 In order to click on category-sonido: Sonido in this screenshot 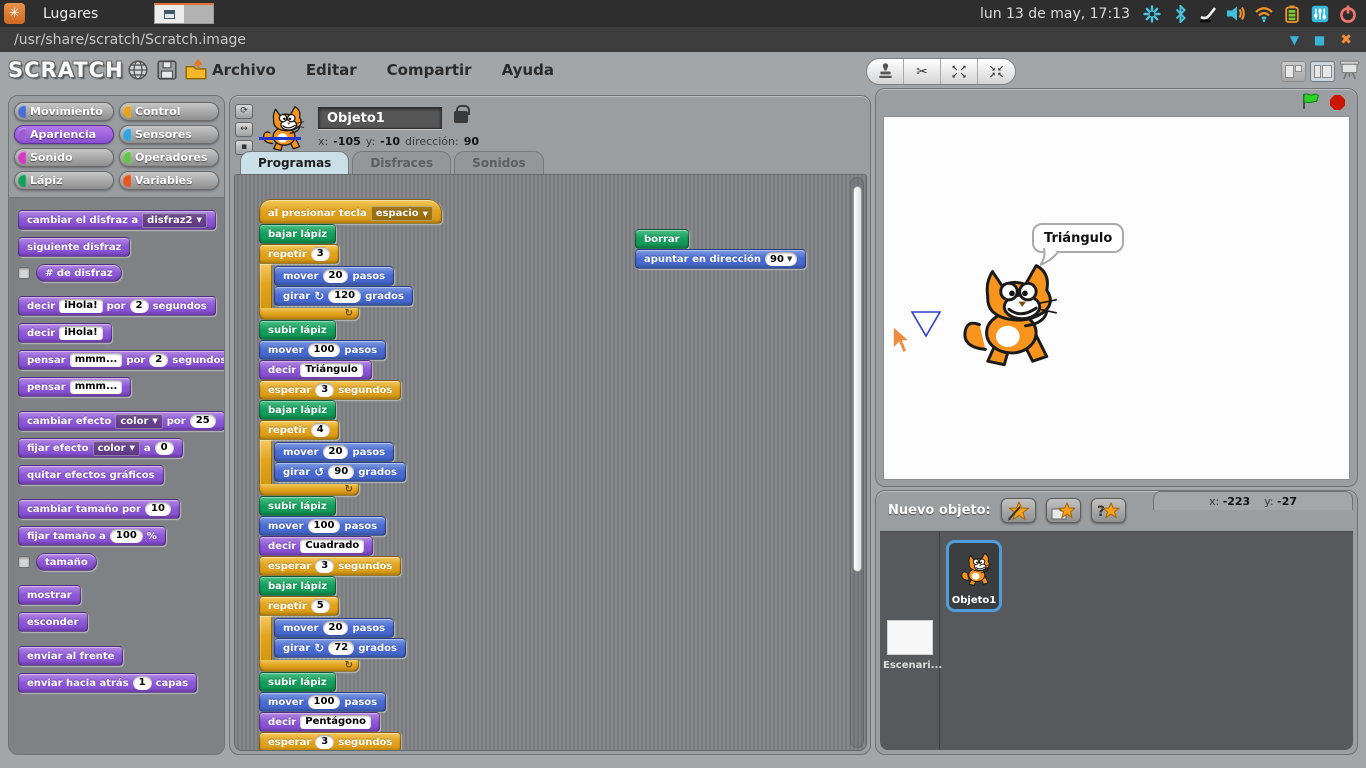, I will do `click(64, 157)`.